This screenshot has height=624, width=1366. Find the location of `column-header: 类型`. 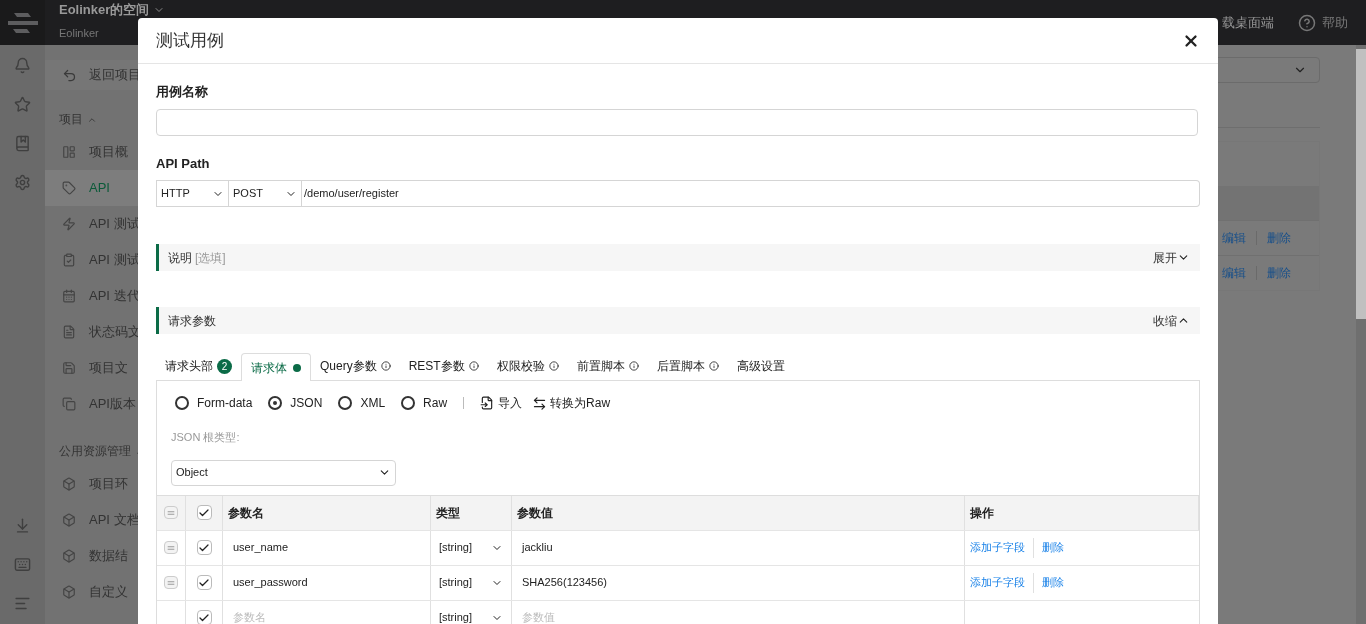

column-header: 类型 is located at coordinates (471, 512).